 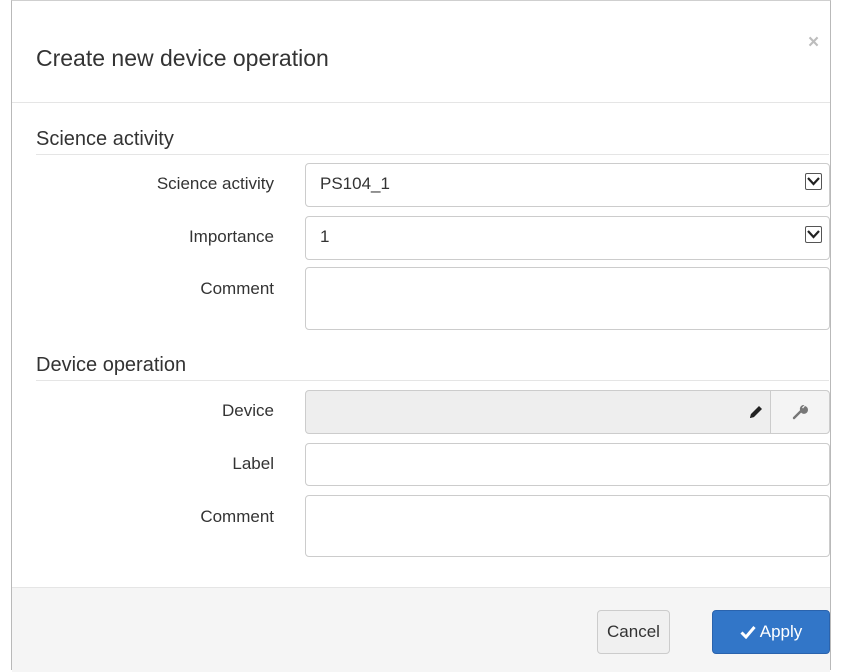 What do you see at coordinates (5, 335) in the screenshot?
I see `background-left` at bounding box center [5, 335].